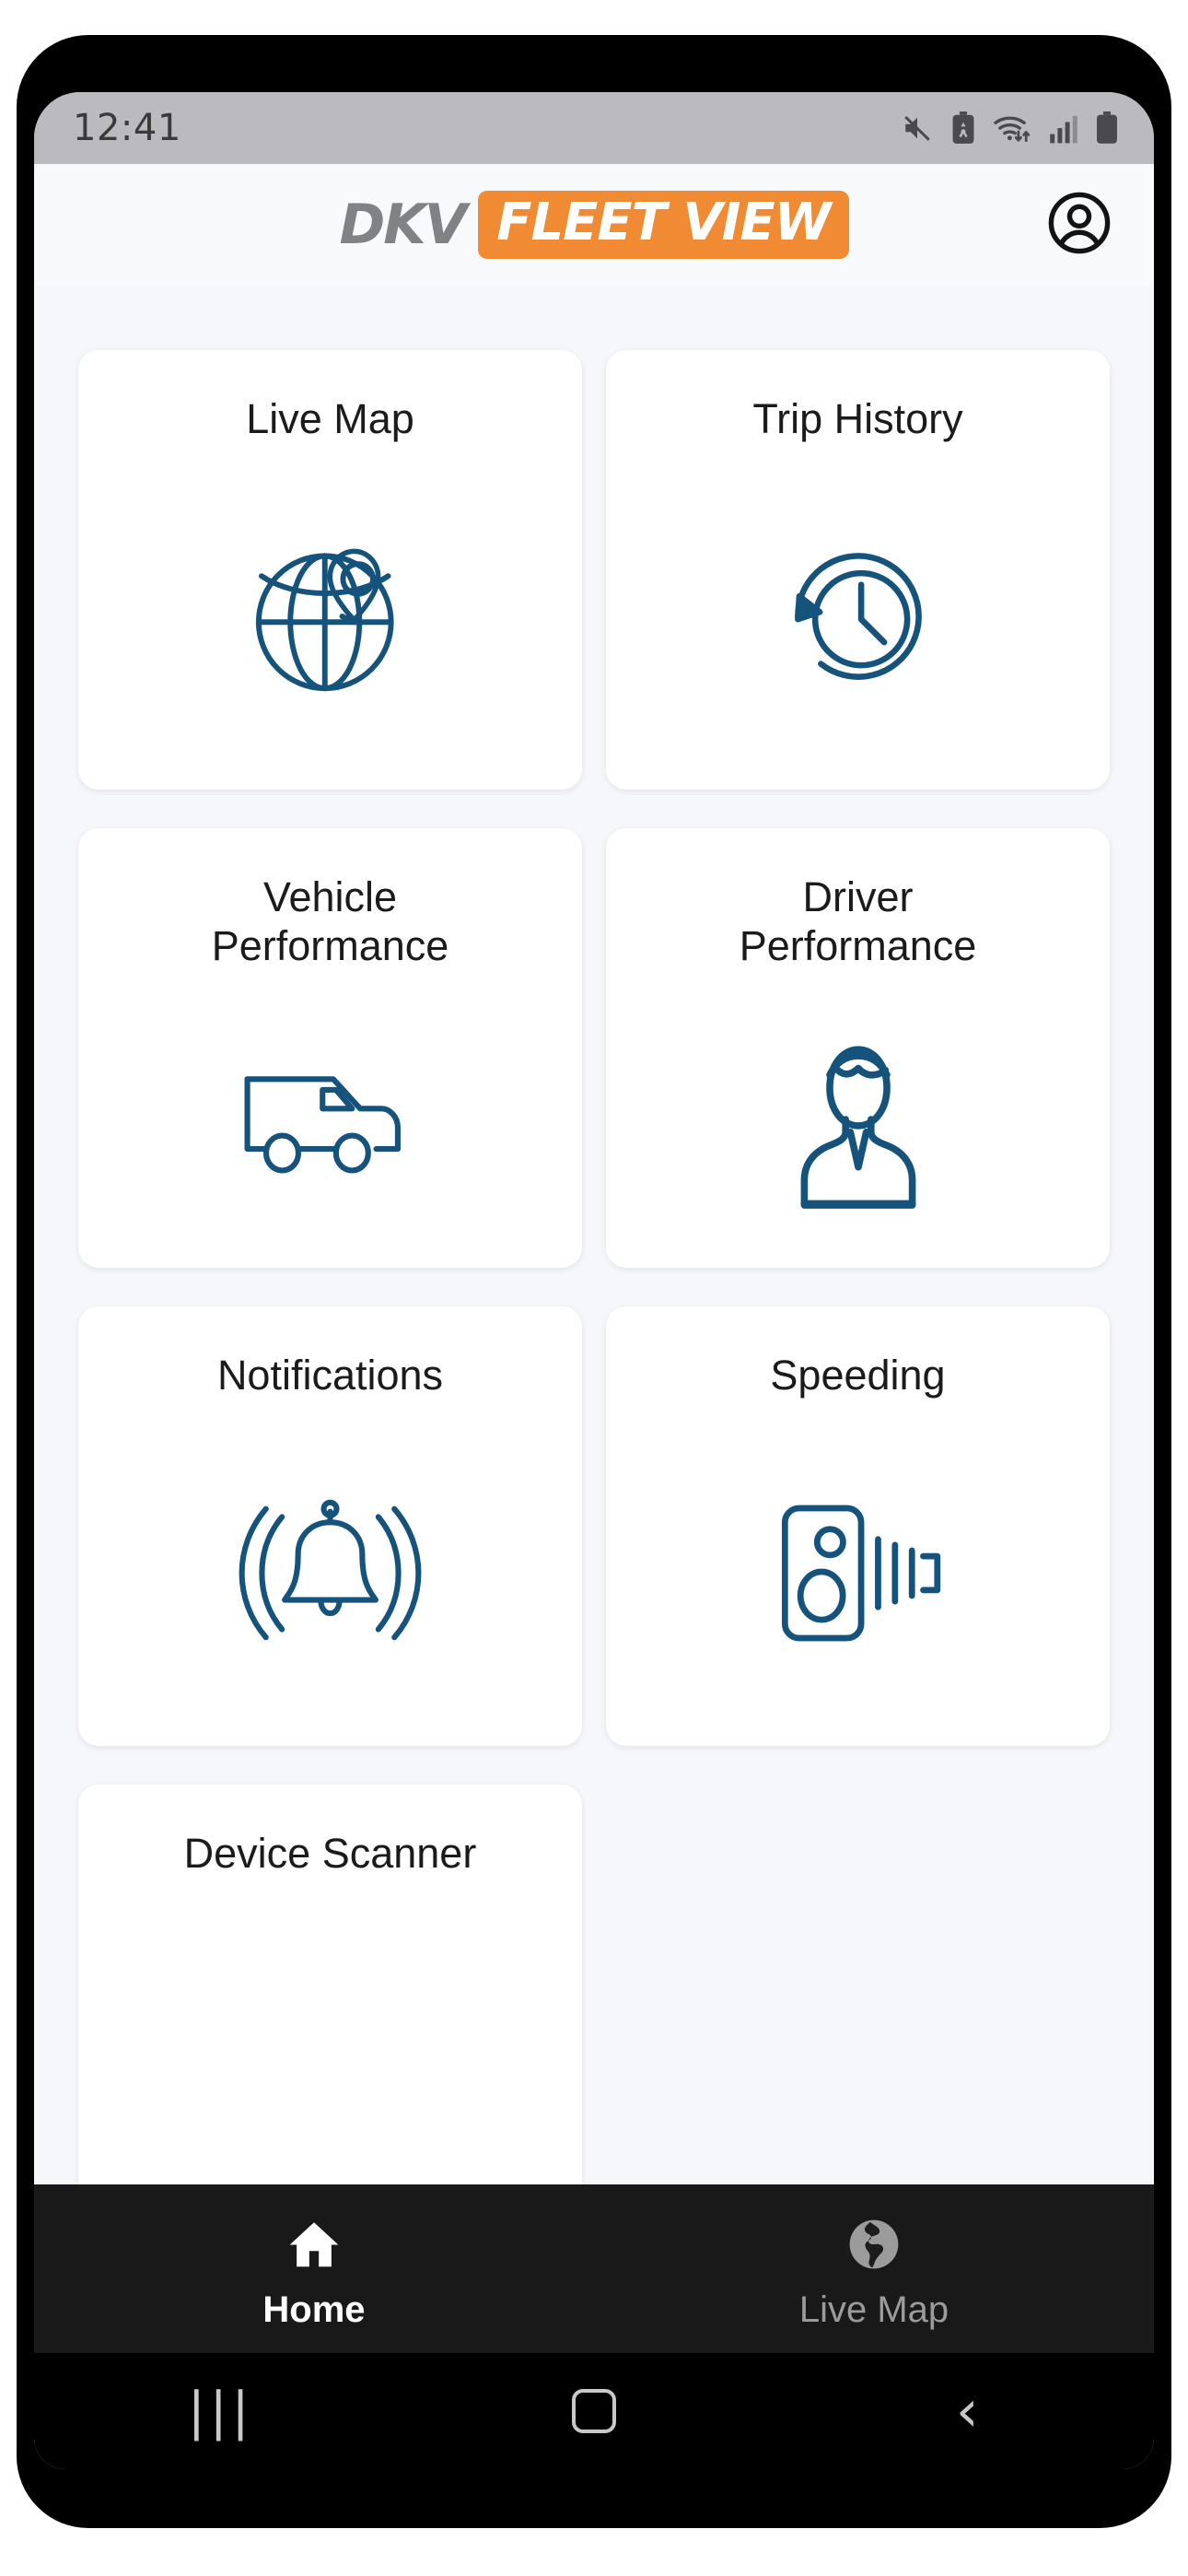  What do you see at coordinates (330, 616) in the screenshot?
I see `globe-pin-icon` at bounding box center [330, 616].